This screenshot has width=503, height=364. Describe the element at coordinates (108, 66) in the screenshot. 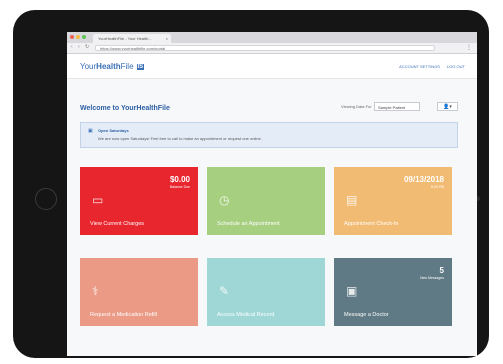

I see `logo-bold: Health` at that location.